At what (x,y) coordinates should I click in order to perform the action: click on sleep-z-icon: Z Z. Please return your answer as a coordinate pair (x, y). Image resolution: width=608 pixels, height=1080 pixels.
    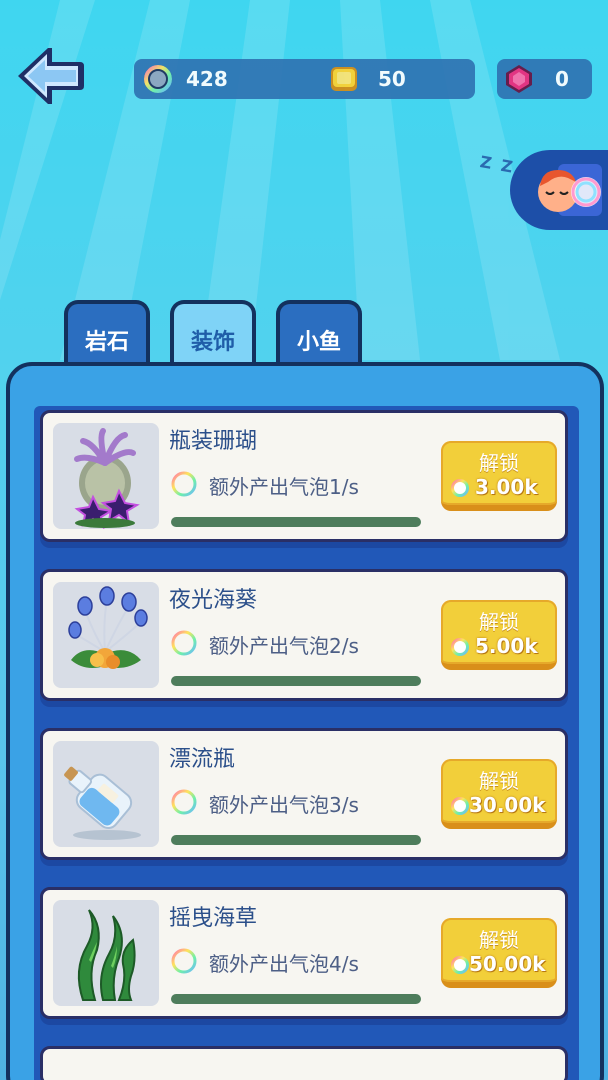
    Looking at the image, I should click on (497, 164).